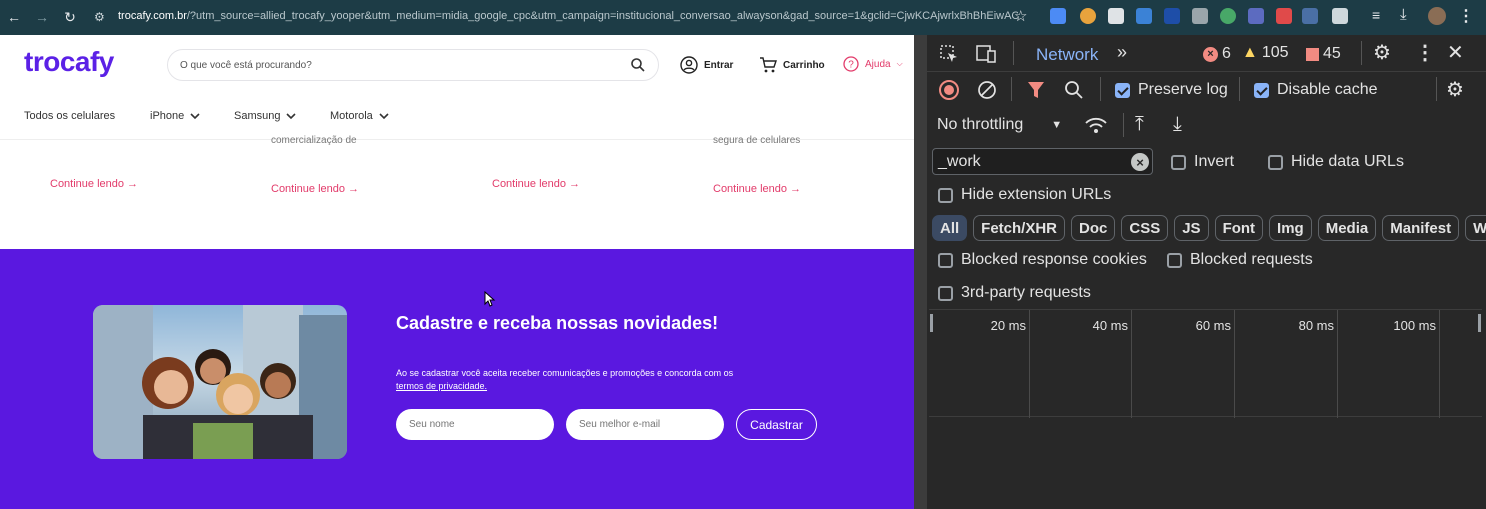 This screenshot has height=509, width=1486. Describe the element at coordinates (1425, 52) in the screenshot. I see `customize-menu-icon: ⋮` at that location.